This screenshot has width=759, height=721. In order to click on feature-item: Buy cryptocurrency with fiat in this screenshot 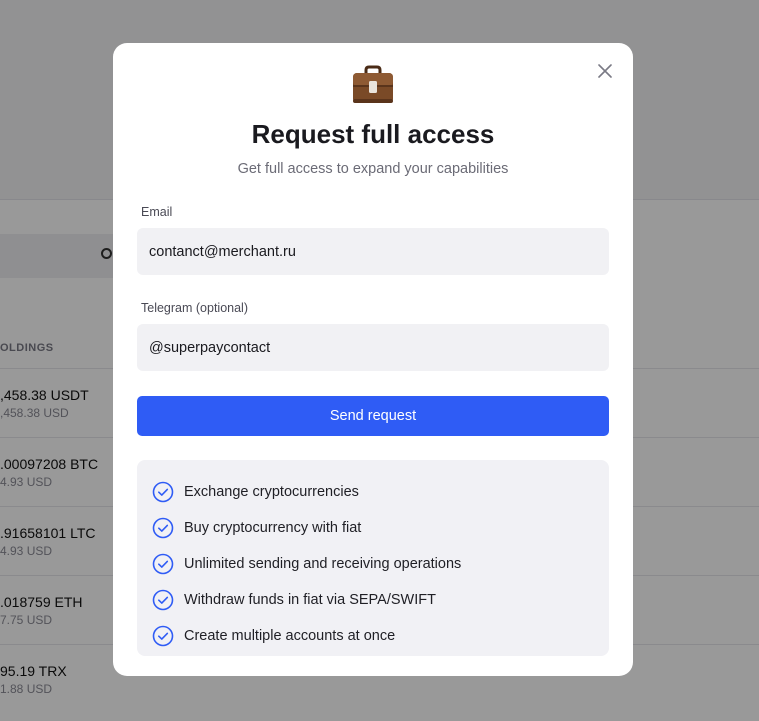, I will do `click(373, 528)`.